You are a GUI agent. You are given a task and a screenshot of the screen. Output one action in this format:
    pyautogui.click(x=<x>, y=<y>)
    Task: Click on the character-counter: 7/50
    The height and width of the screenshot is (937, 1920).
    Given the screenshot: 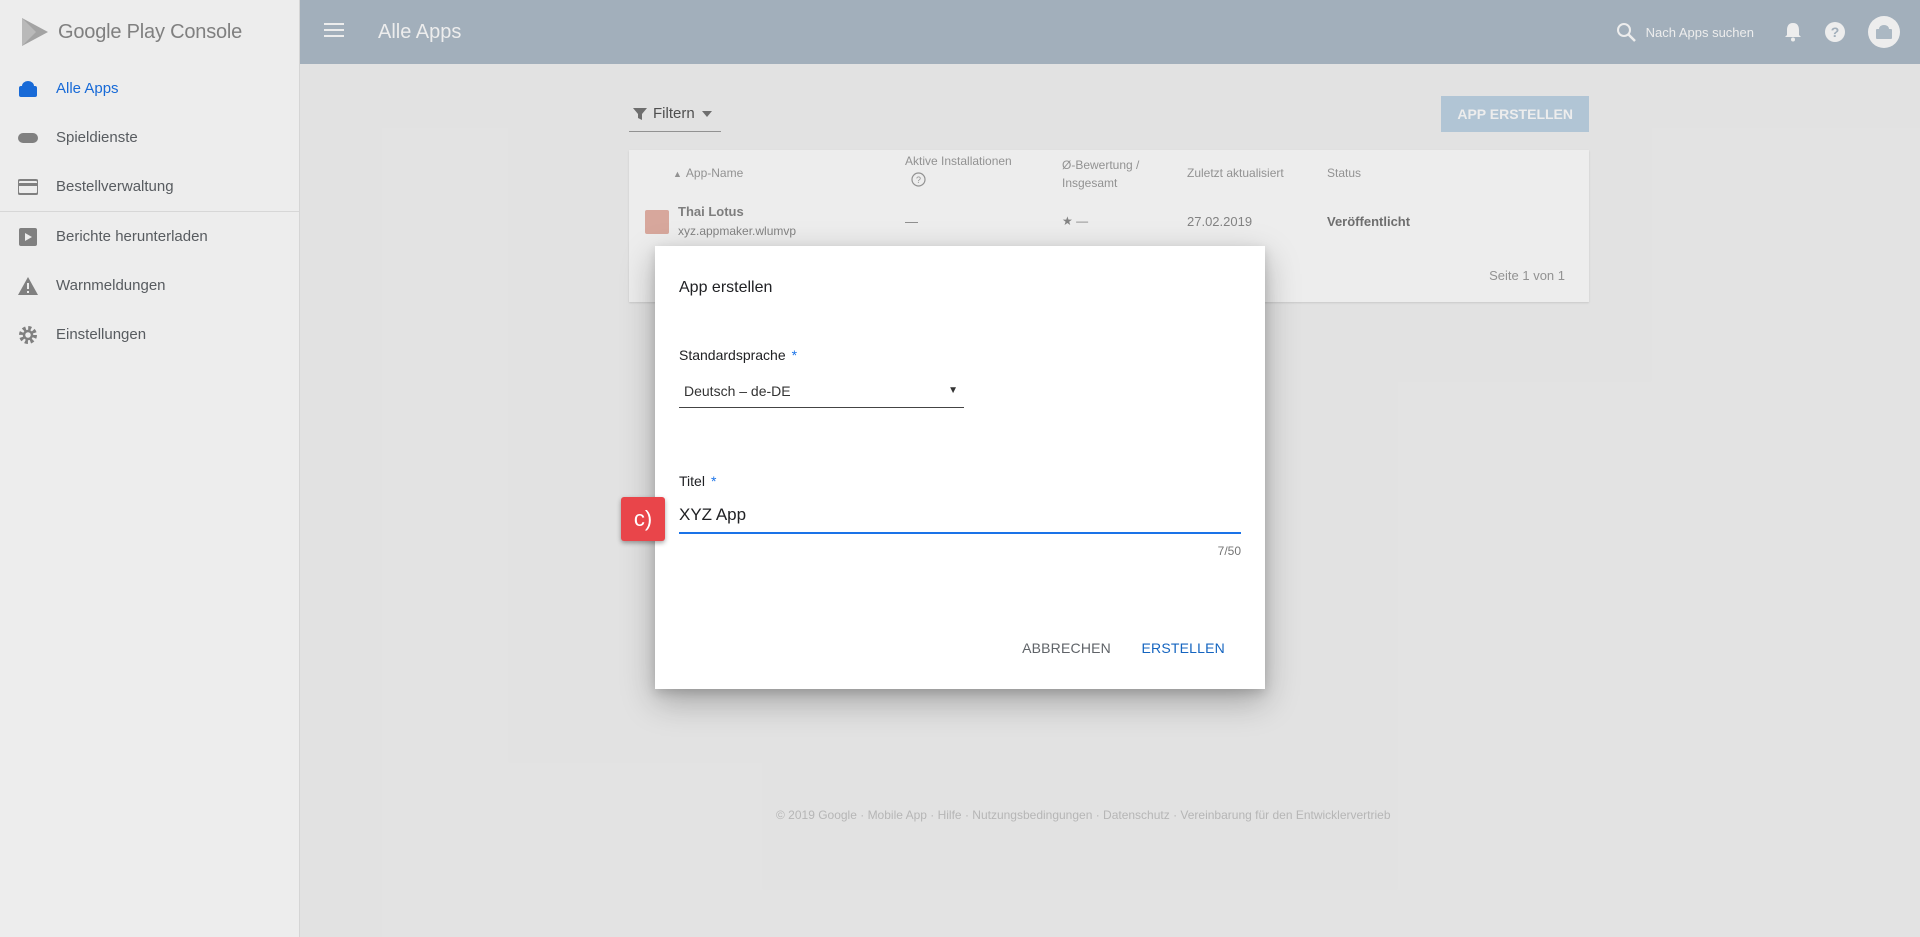 What is the action you would take?
    pyautogui.click(x=1229, y=551)
    